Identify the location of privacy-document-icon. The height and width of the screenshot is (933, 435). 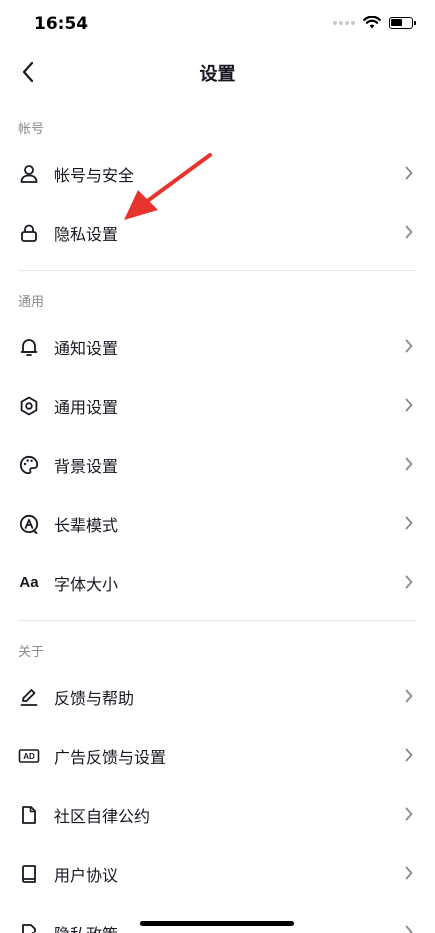
(29, 927).